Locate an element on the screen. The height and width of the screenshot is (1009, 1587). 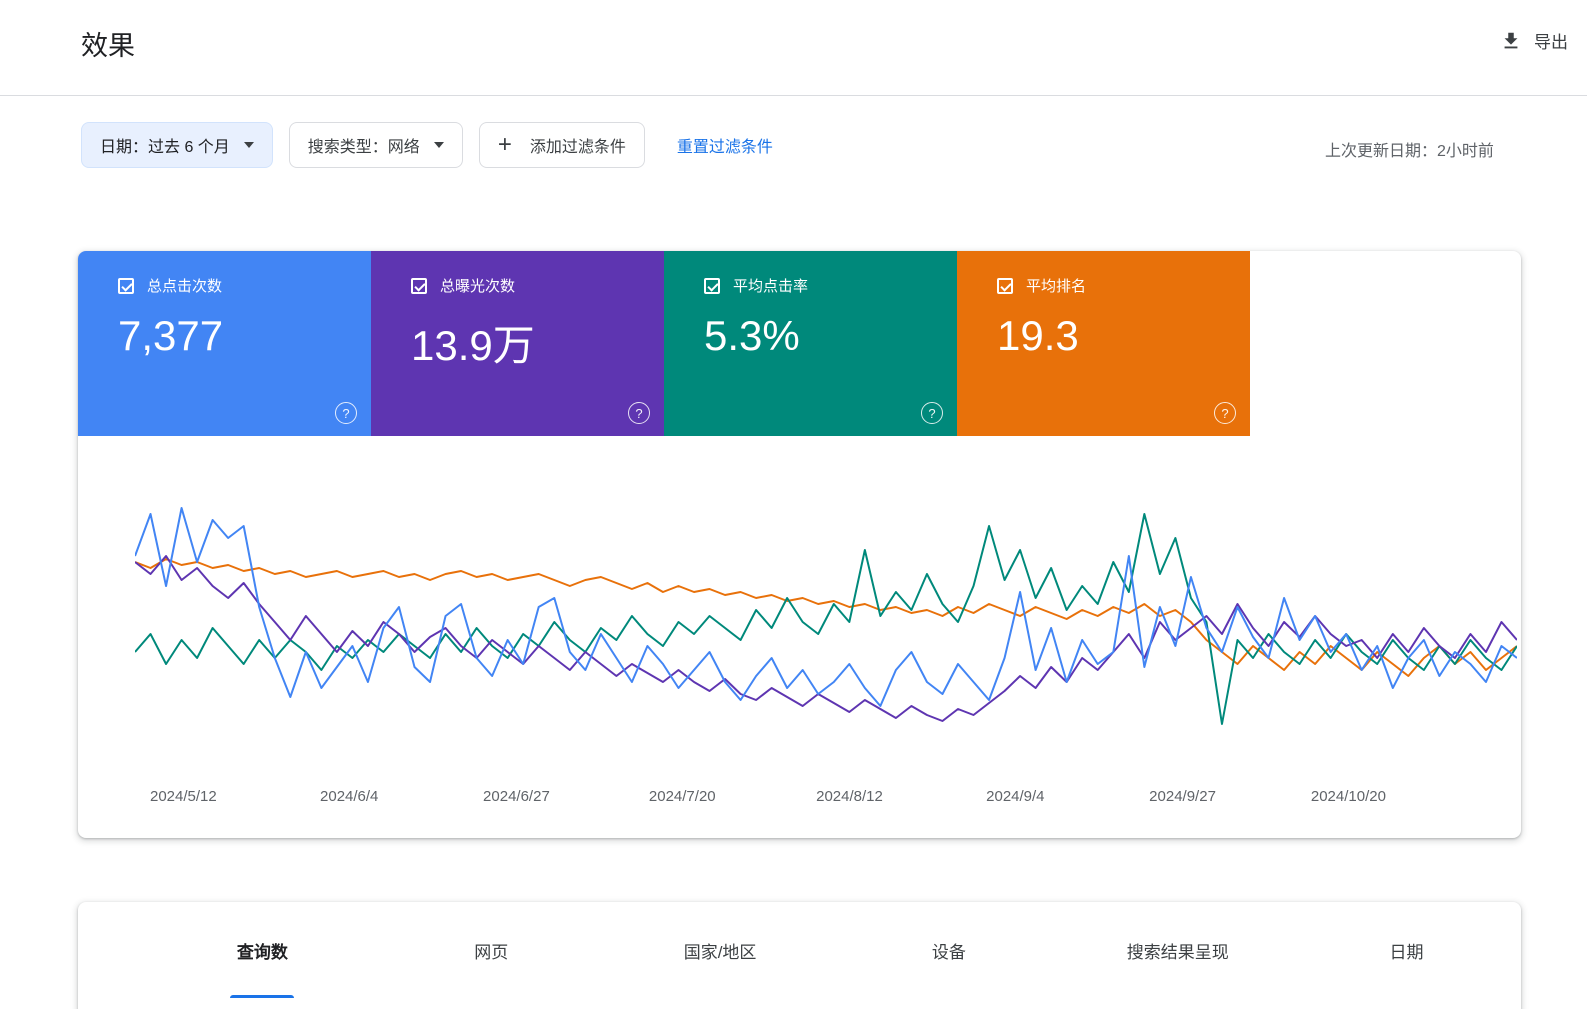
plus-icon: + is located at coordinates (504, 144).